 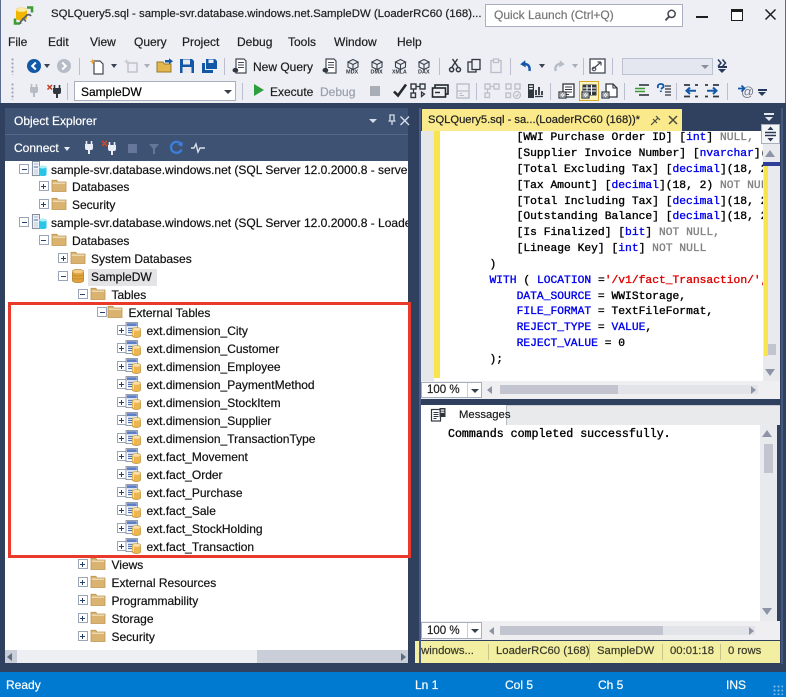 I want to click on svg-text: MDX, so click(x=352, y=72).